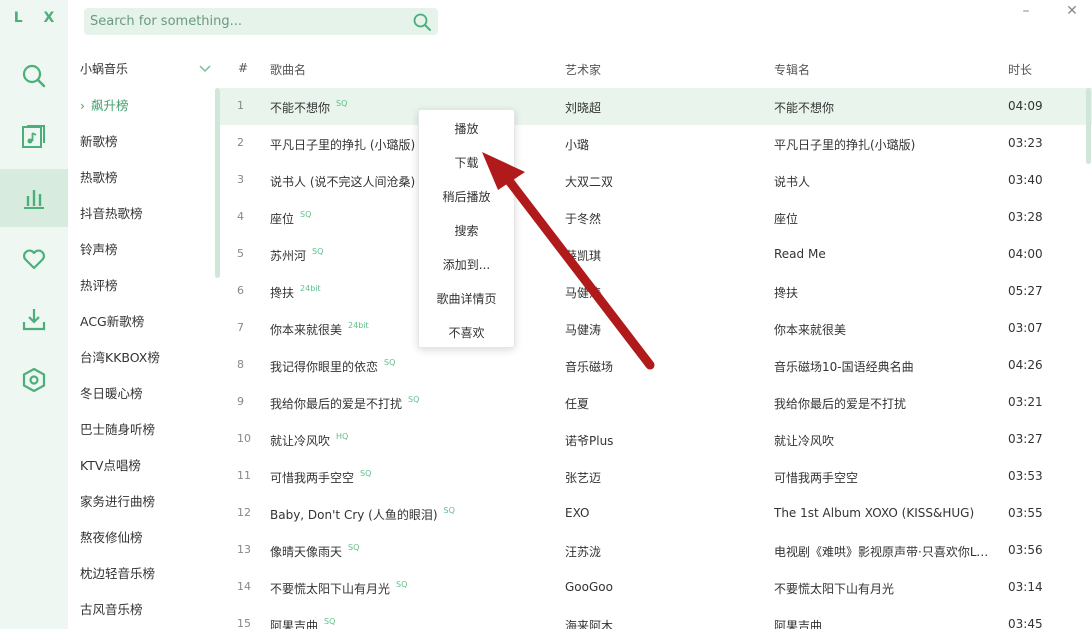  Describe the element at coordinates (656, 476) in the screenshot. I see `table-row: 11 可惜我两手空空 SQ 张艺迈 可惜我两手空空 03:53` at that location.